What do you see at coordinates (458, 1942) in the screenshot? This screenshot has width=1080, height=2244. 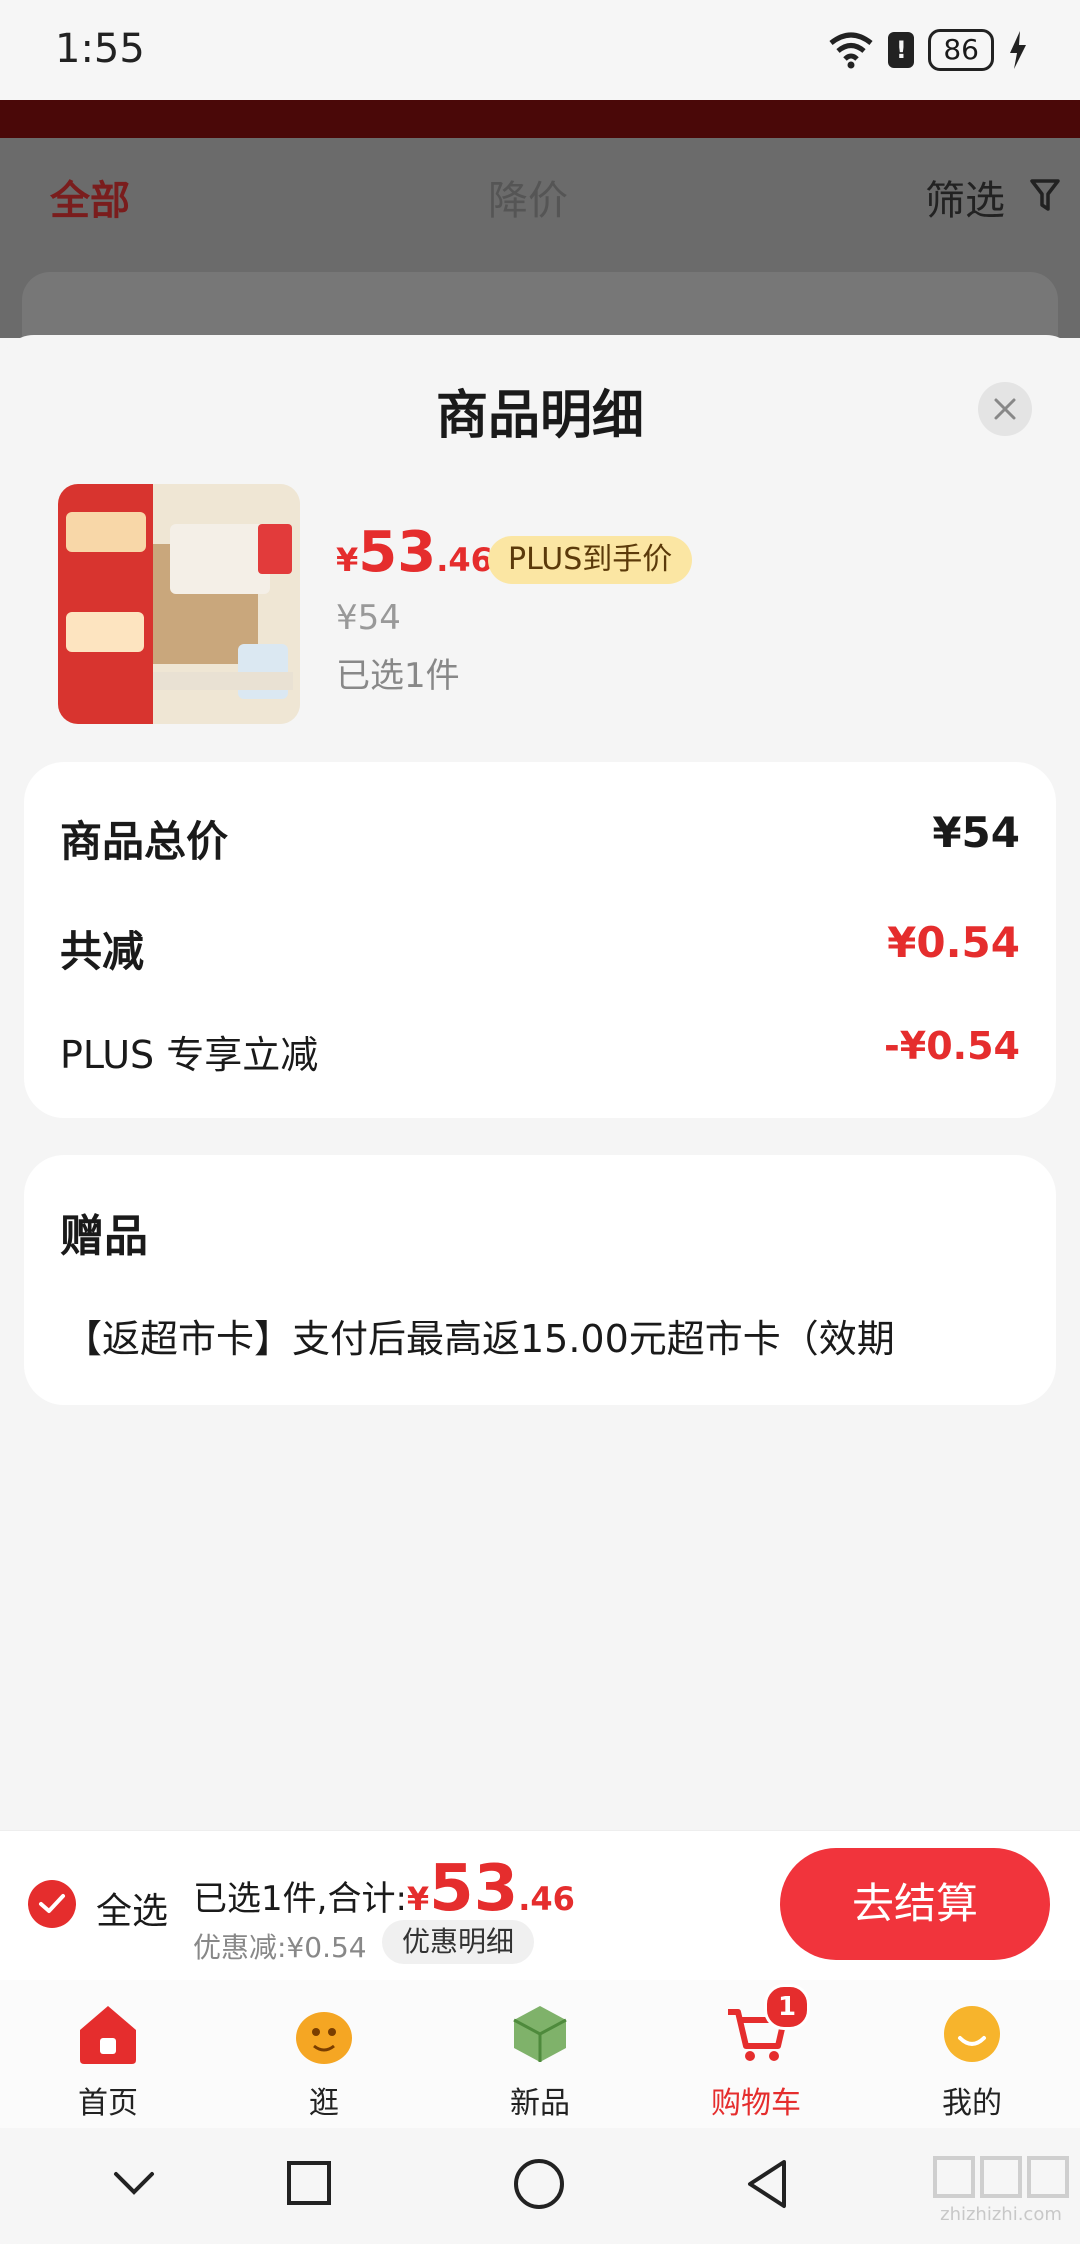 I see `discount-detail-button: 优惠明细` at bounding box center [458, 1942].